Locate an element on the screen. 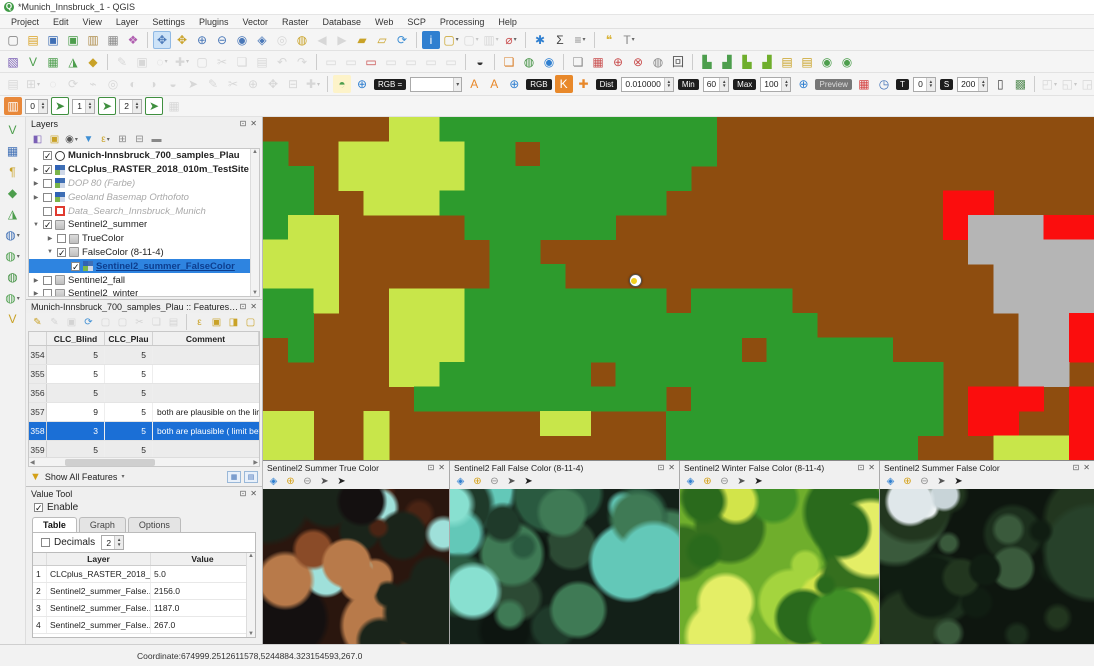 This screenshot has width=1094, height=666. menu-settings: Settings is located at coordinates (168, 22).